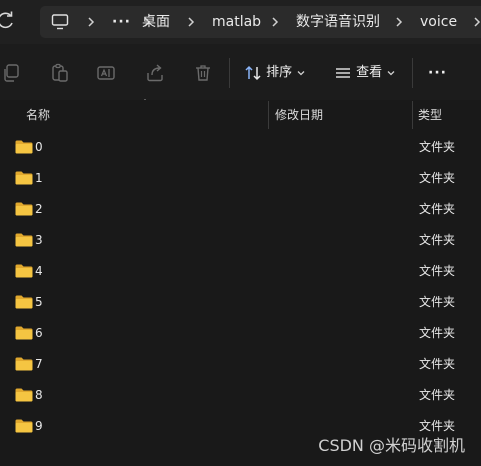 The height and width of the screenshot is (466, 481). What do you see at coordinates (106, 73) in the screenshot?
I see `rename-icon` at bounding box center [106, 73].